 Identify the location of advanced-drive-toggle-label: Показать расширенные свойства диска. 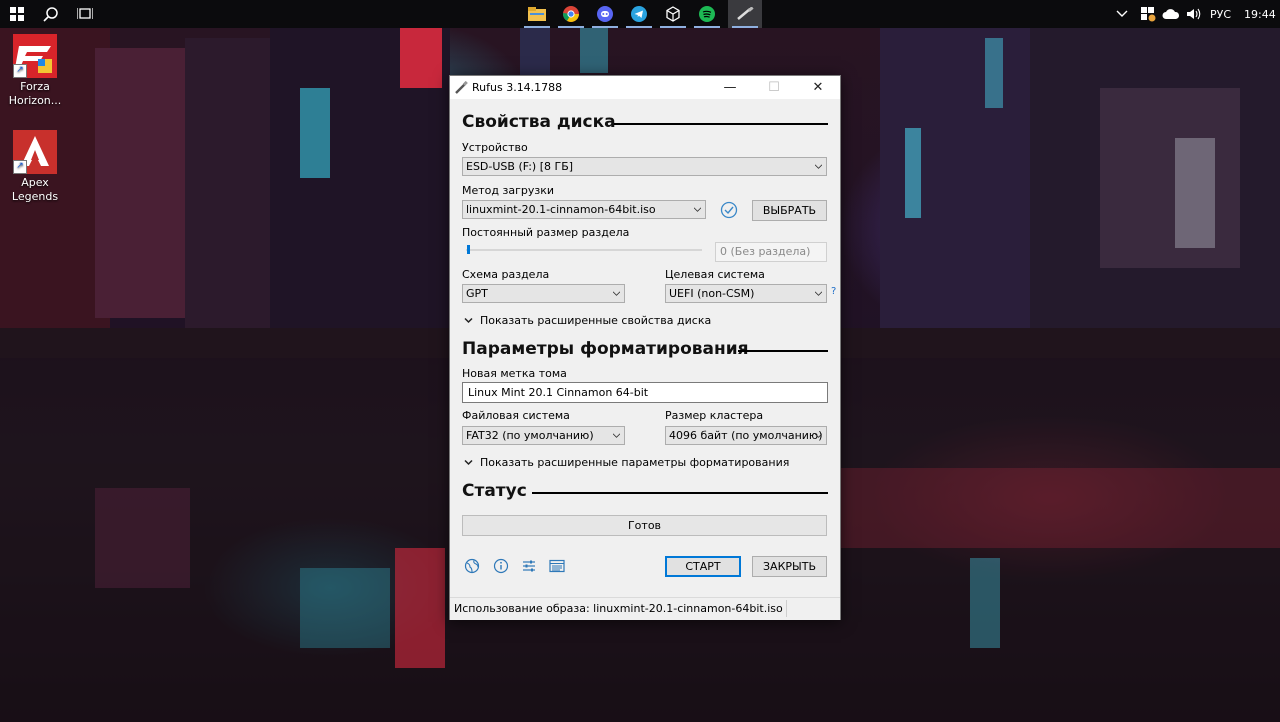
(596, 320).